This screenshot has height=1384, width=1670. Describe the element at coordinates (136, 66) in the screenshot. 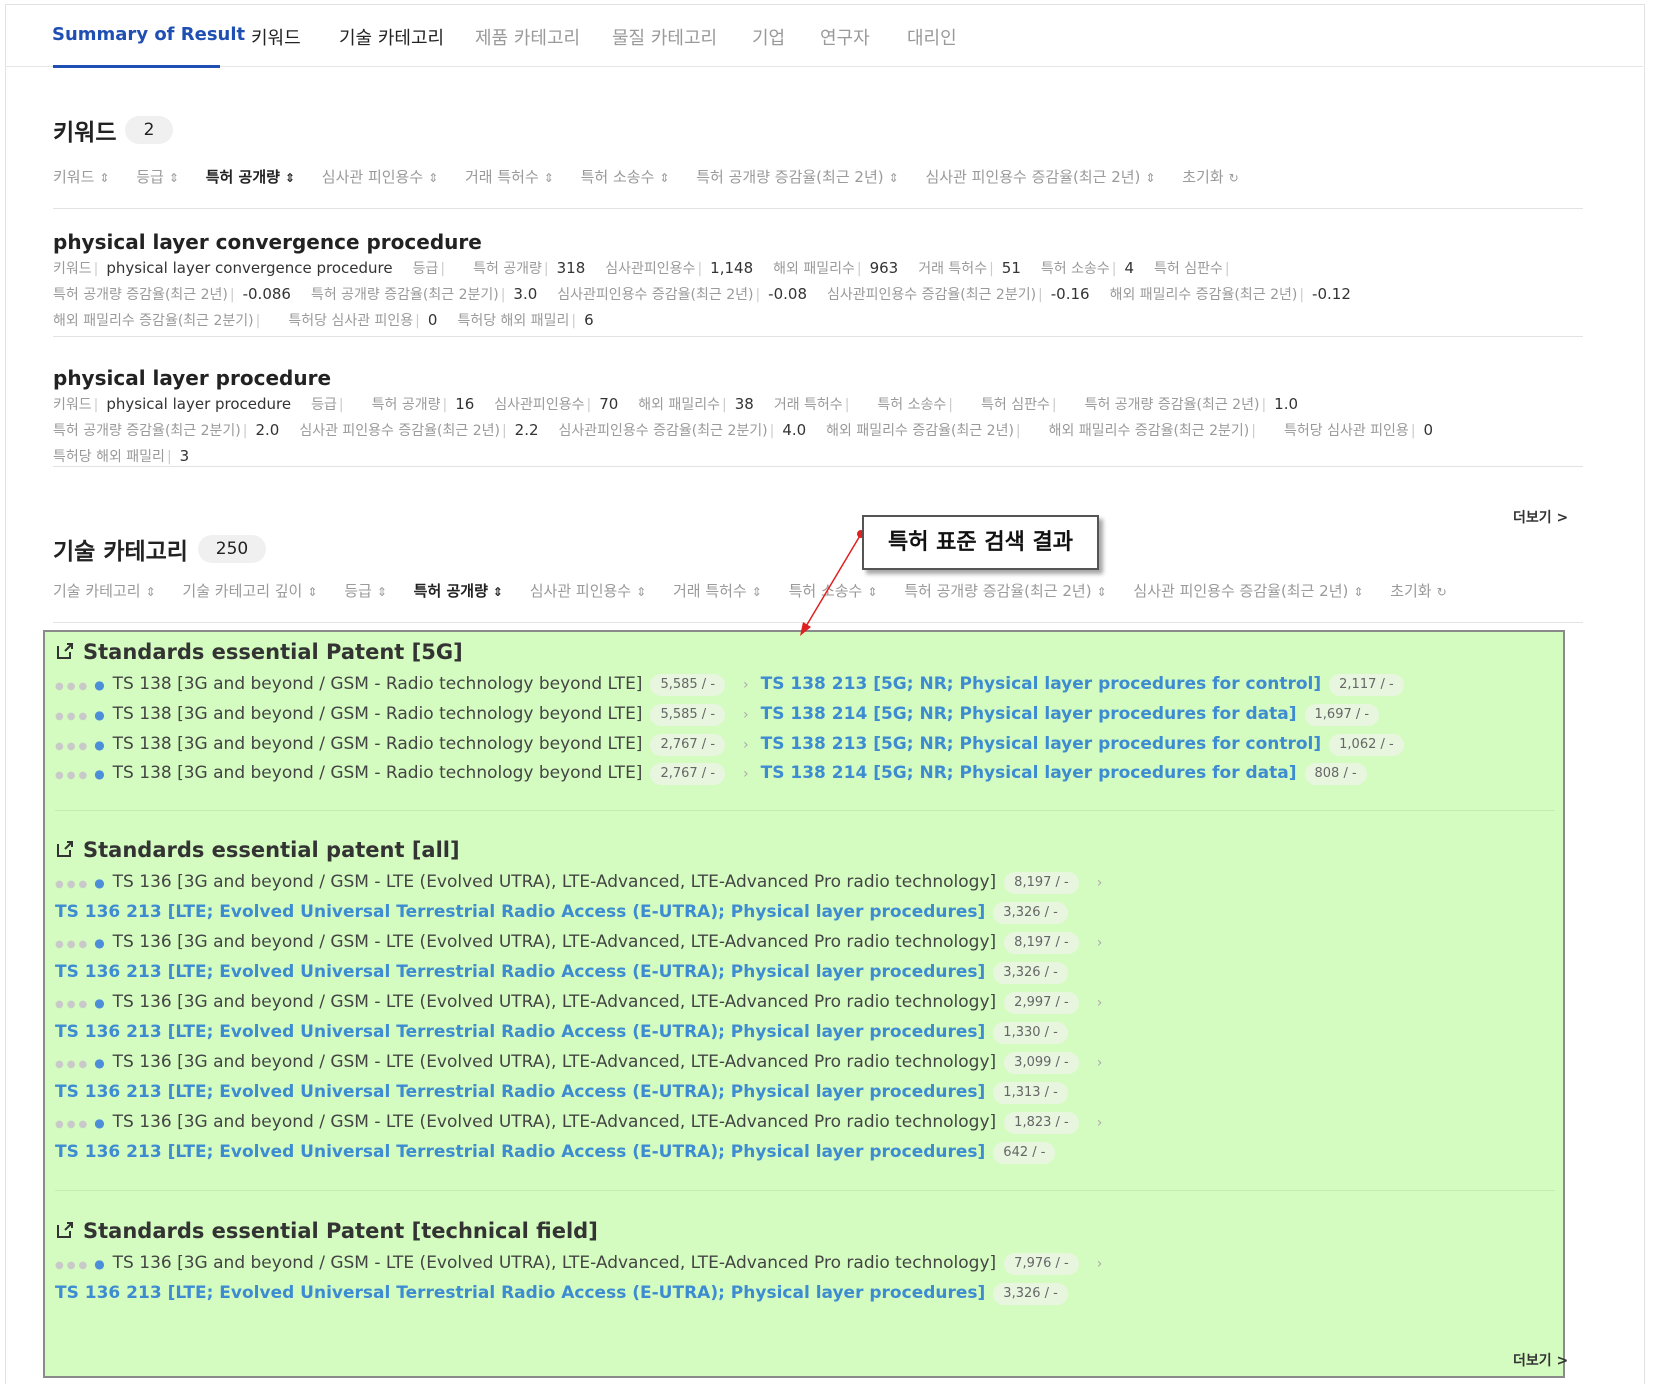

I see `active-tab-indicator` at that location.